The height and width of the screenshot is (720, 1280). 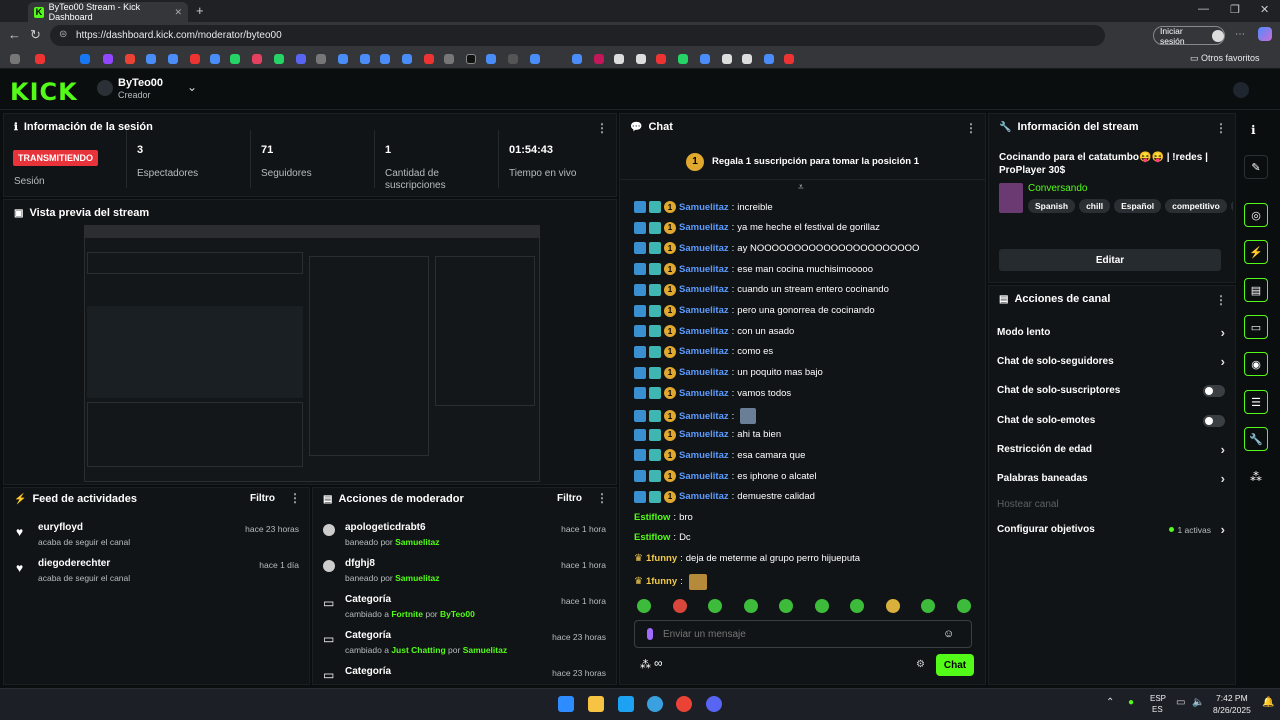 I want to click on broadcast-icon: ◉, so click(x=1256, y=364).